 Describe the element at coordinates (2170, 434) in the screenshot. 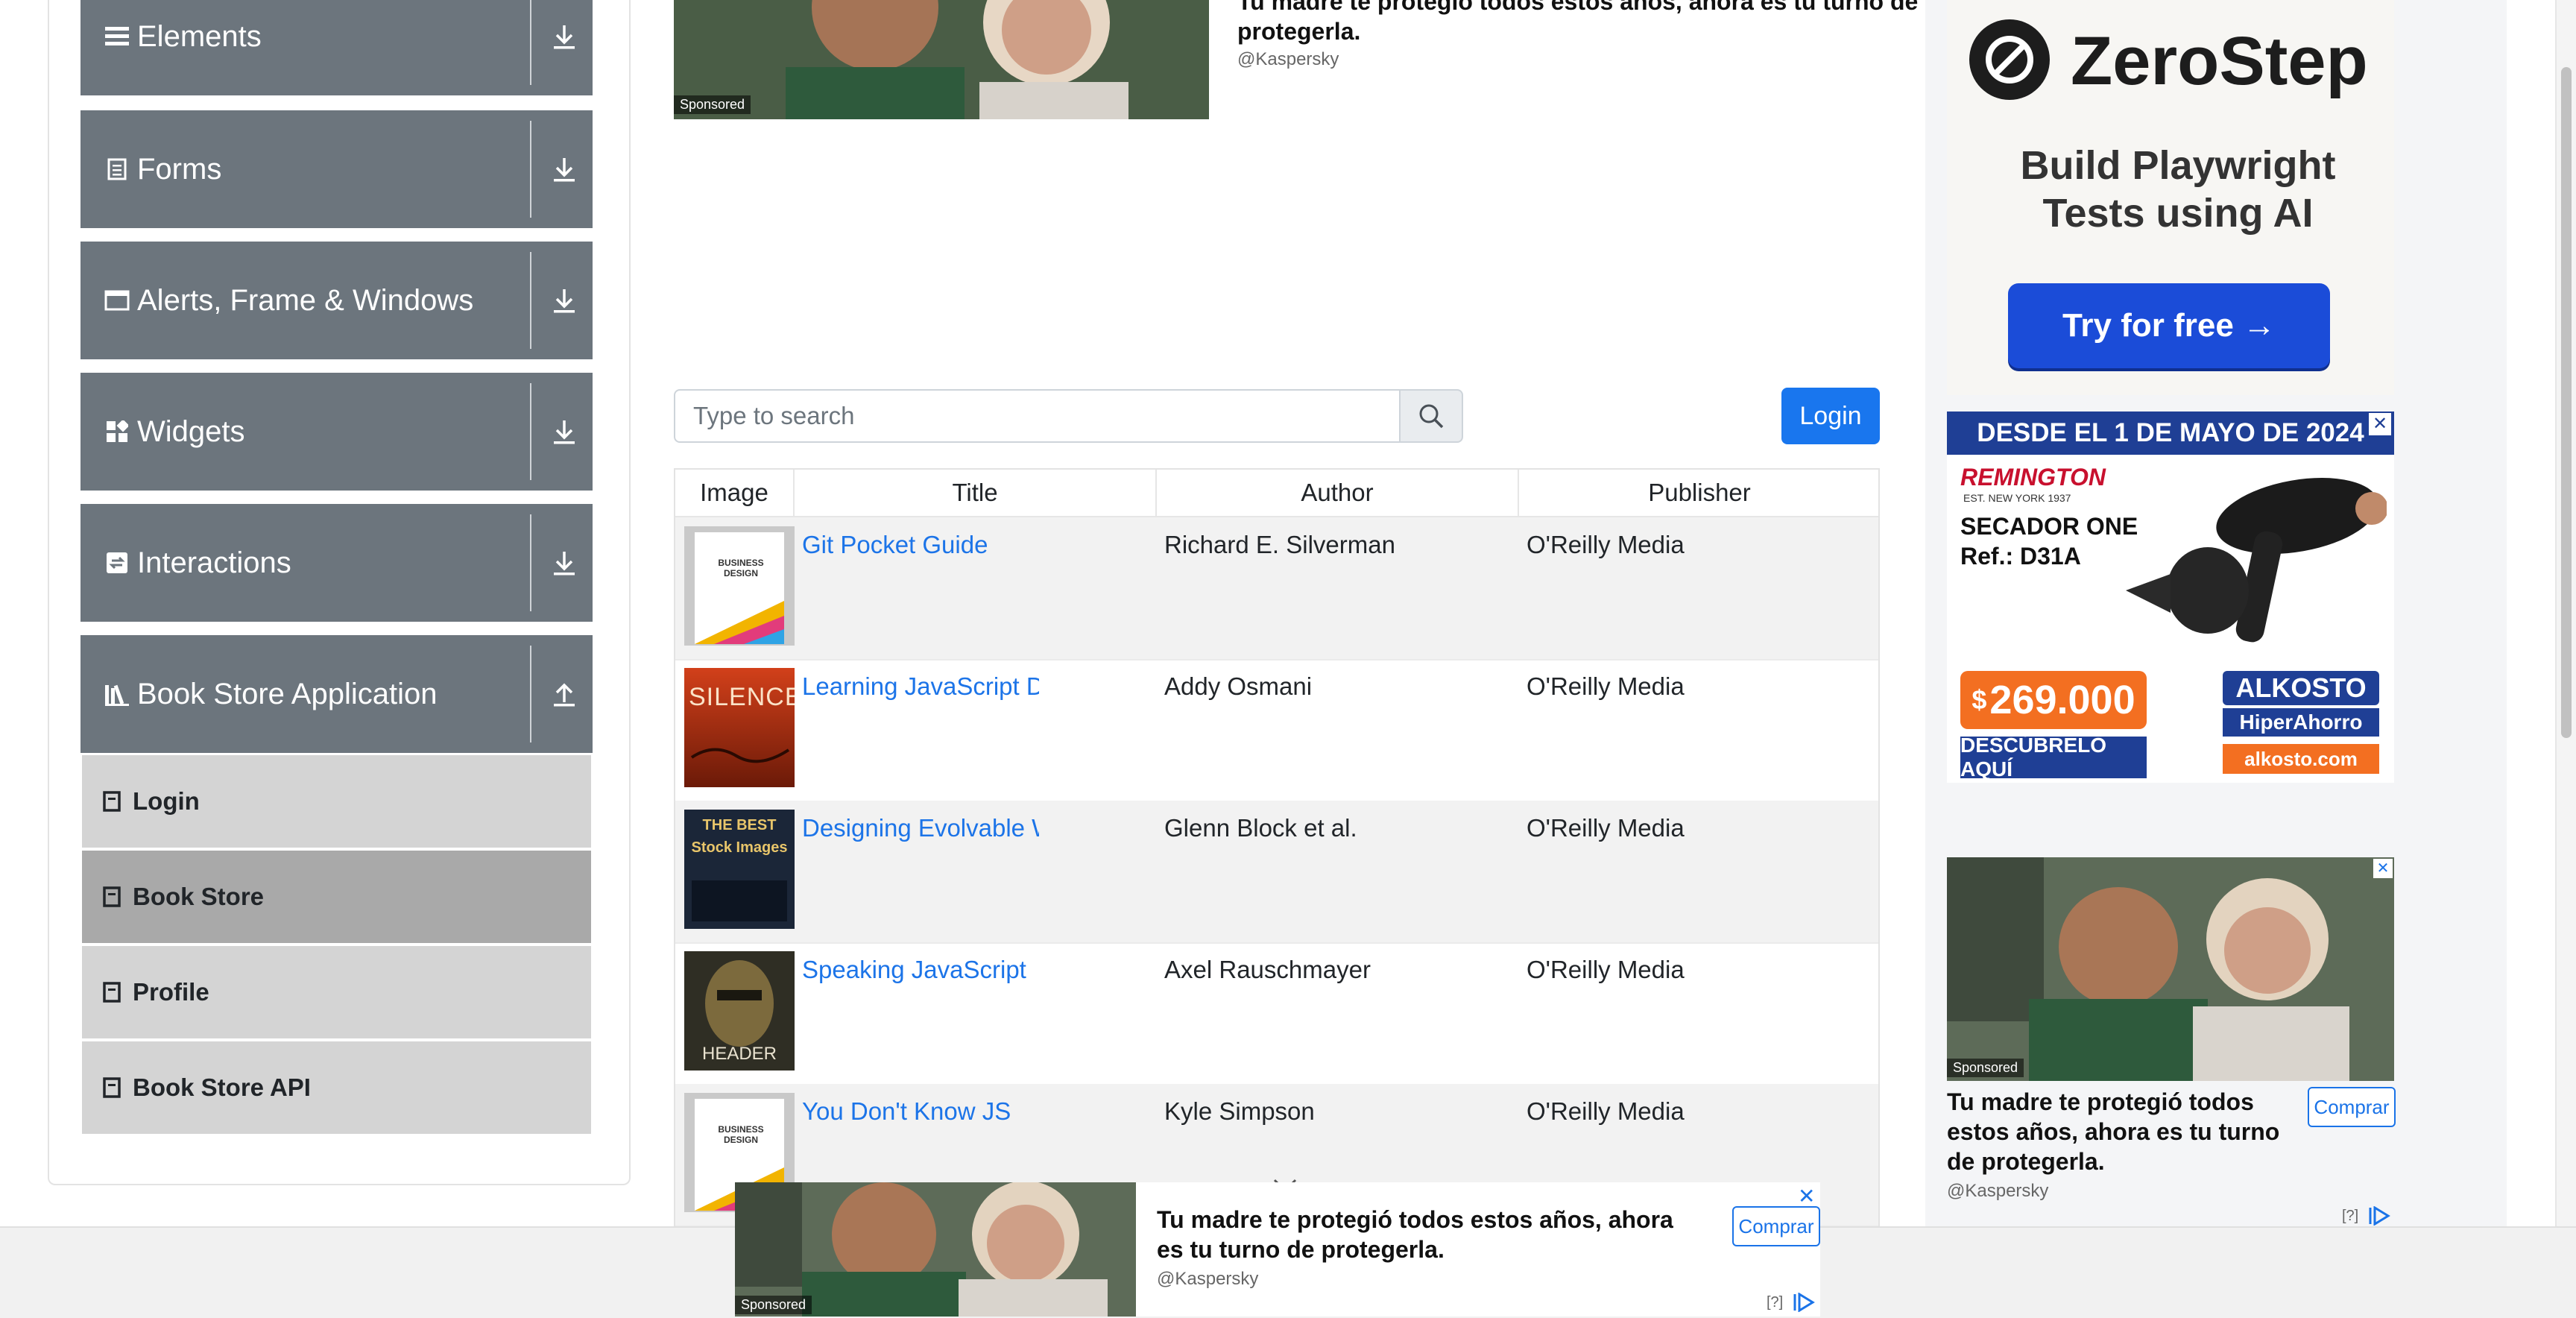

I see `alkosto-banner: DESDE EL 1 DE MAYO DE 2024` at that location.